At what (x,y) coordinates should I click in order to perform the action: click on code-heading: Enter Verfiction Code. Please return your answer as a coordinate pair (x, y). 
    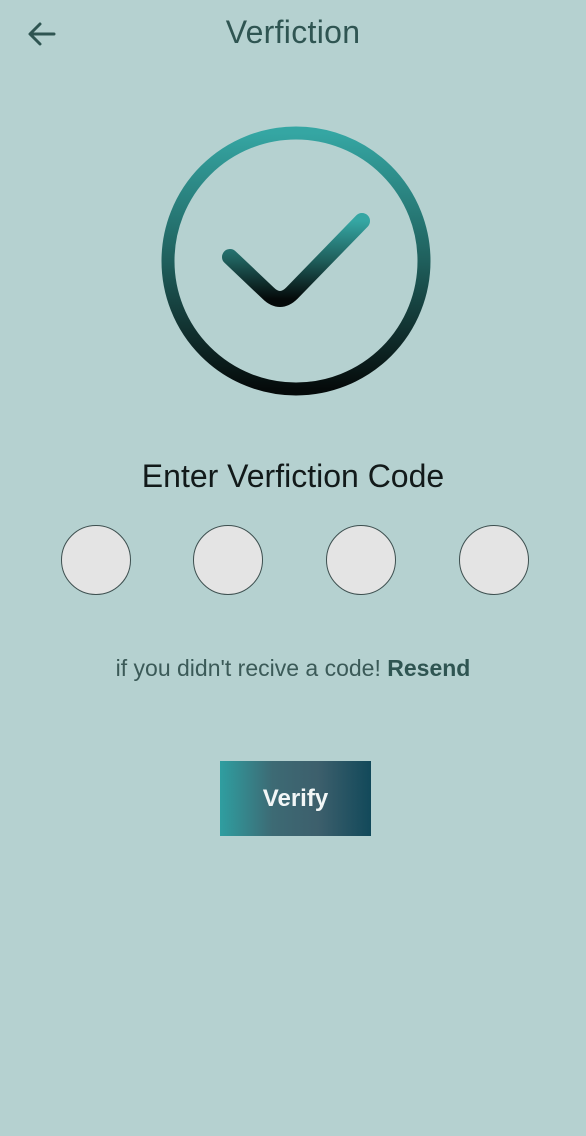
    Looking at the image, I should click on (293, 476).